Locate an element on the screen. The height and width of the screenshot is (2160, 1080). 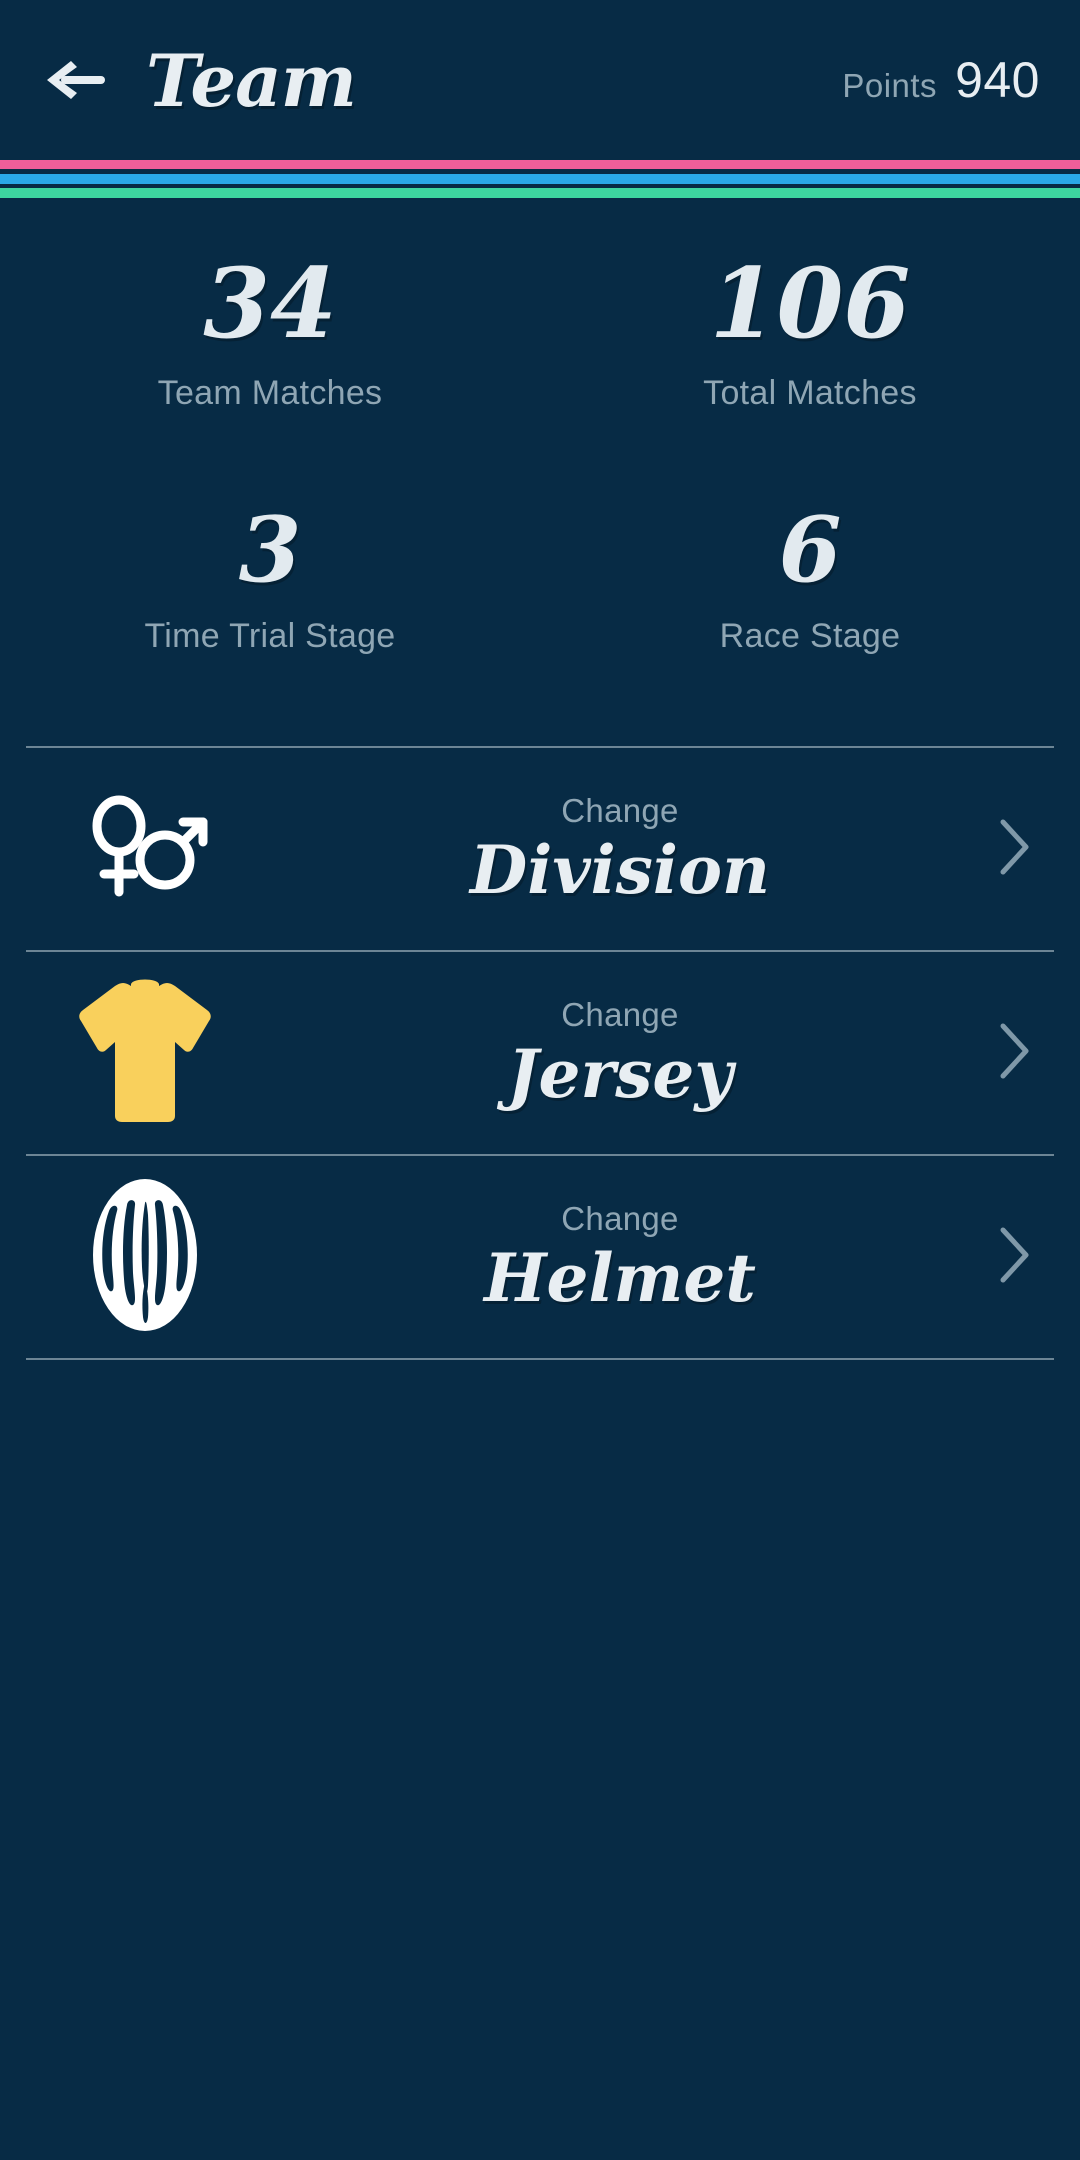
page-title: Team is located at coordinates (251, 80).